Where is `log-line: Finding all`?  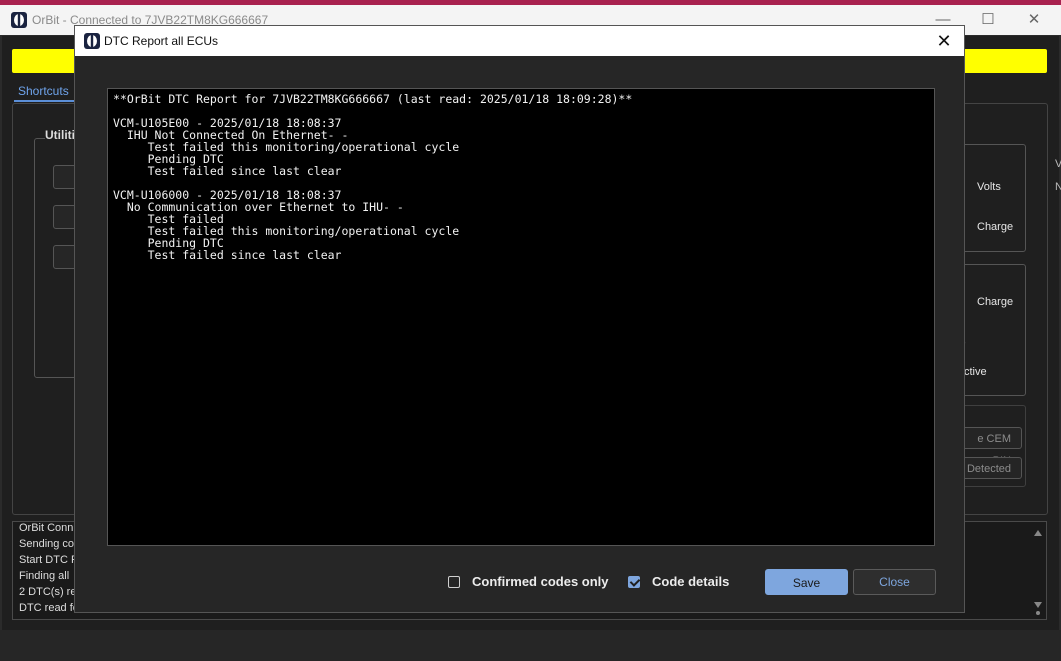 log-line: Finding all is located at coordinates (44, 576).